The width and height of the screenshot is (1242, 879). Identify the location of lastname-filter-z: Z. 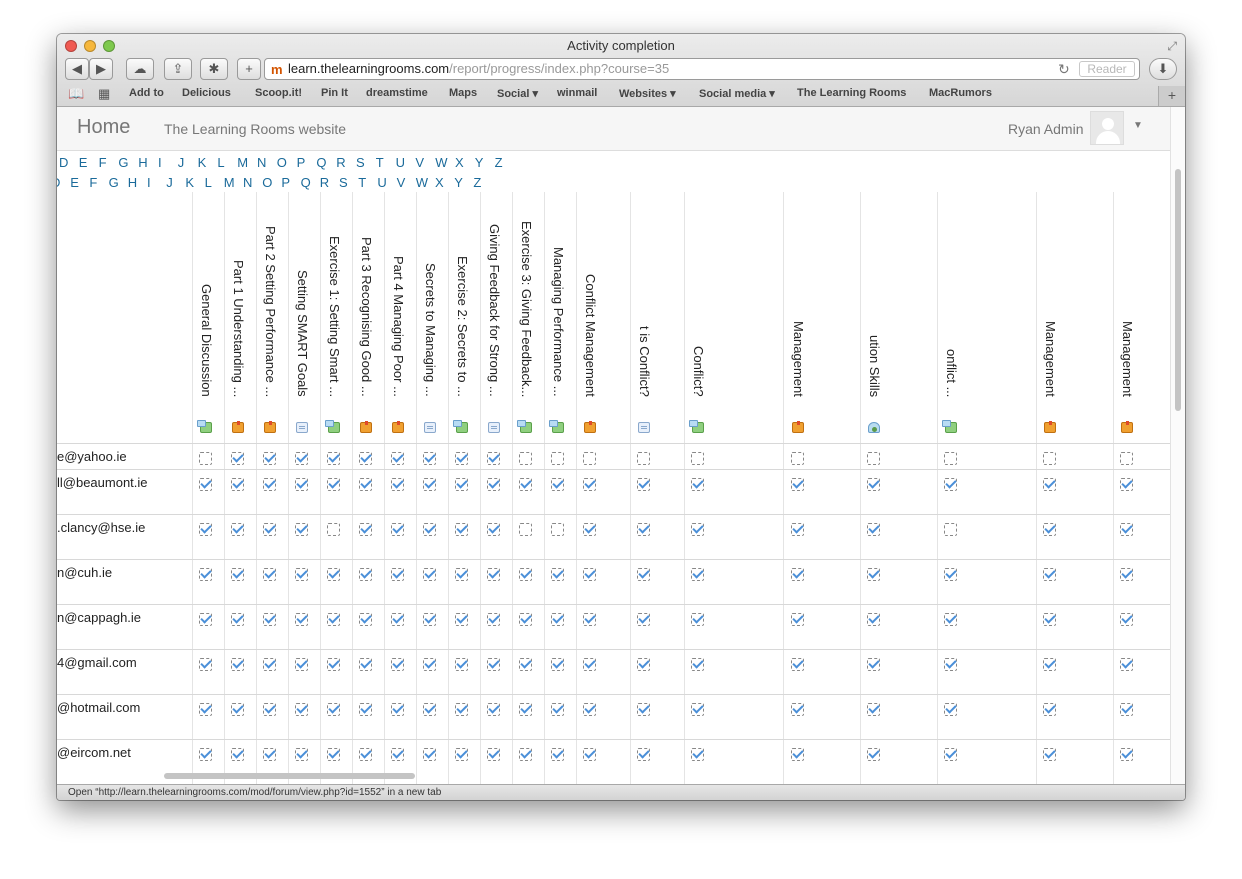
(477, 182).